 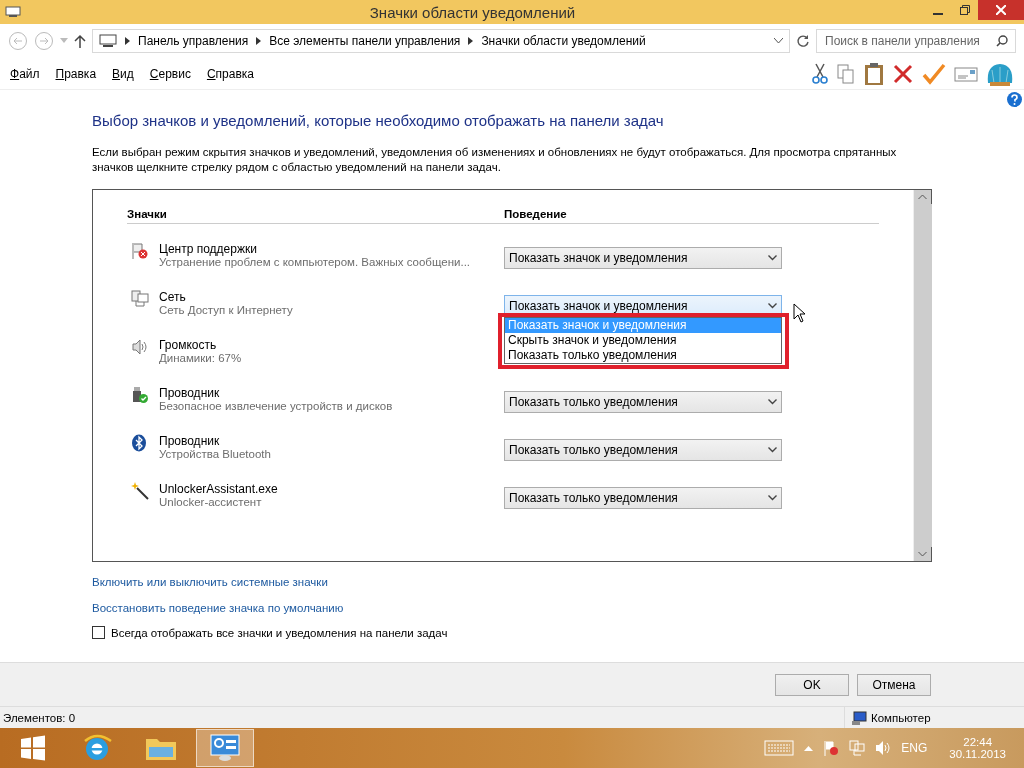 I want to click on window-title: Значки области уведомлений, so click(x=472, y=12).